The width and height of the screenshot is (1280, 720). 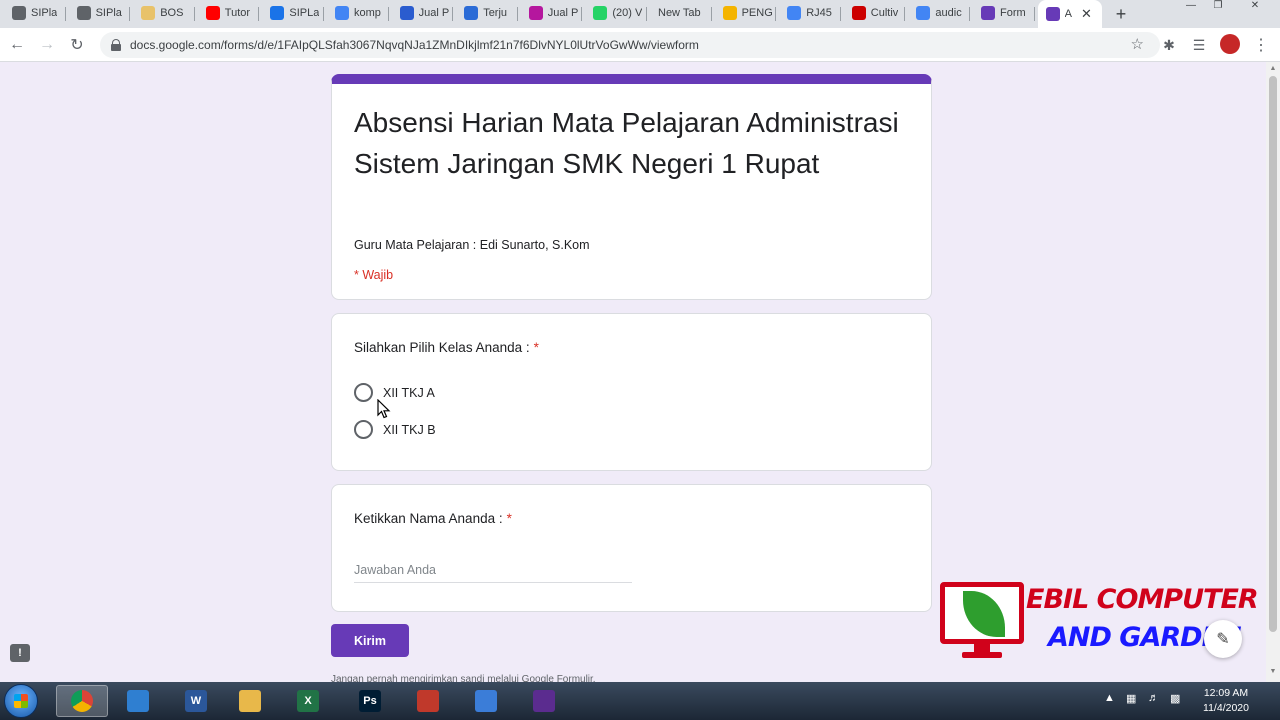 What do you see at coordinates (428, 518) in the screenshot?
I see `question-title-text: Ketikkan Nama Ananda :` at bounding box center [428, 518].